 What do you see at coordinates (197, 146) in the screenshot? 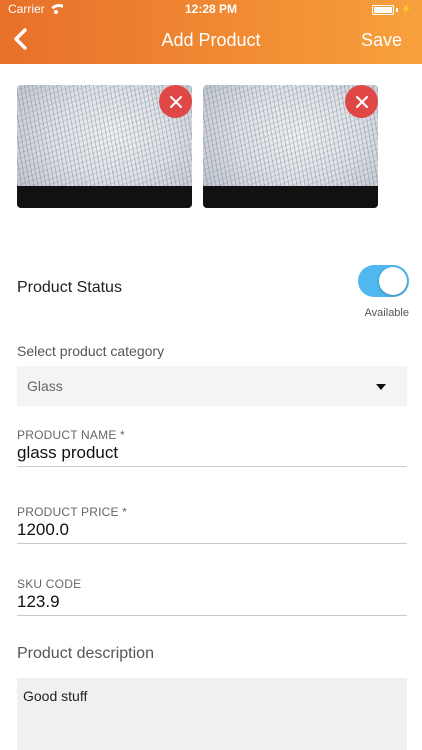
I see `product-images` at bounding box center [197, 146].